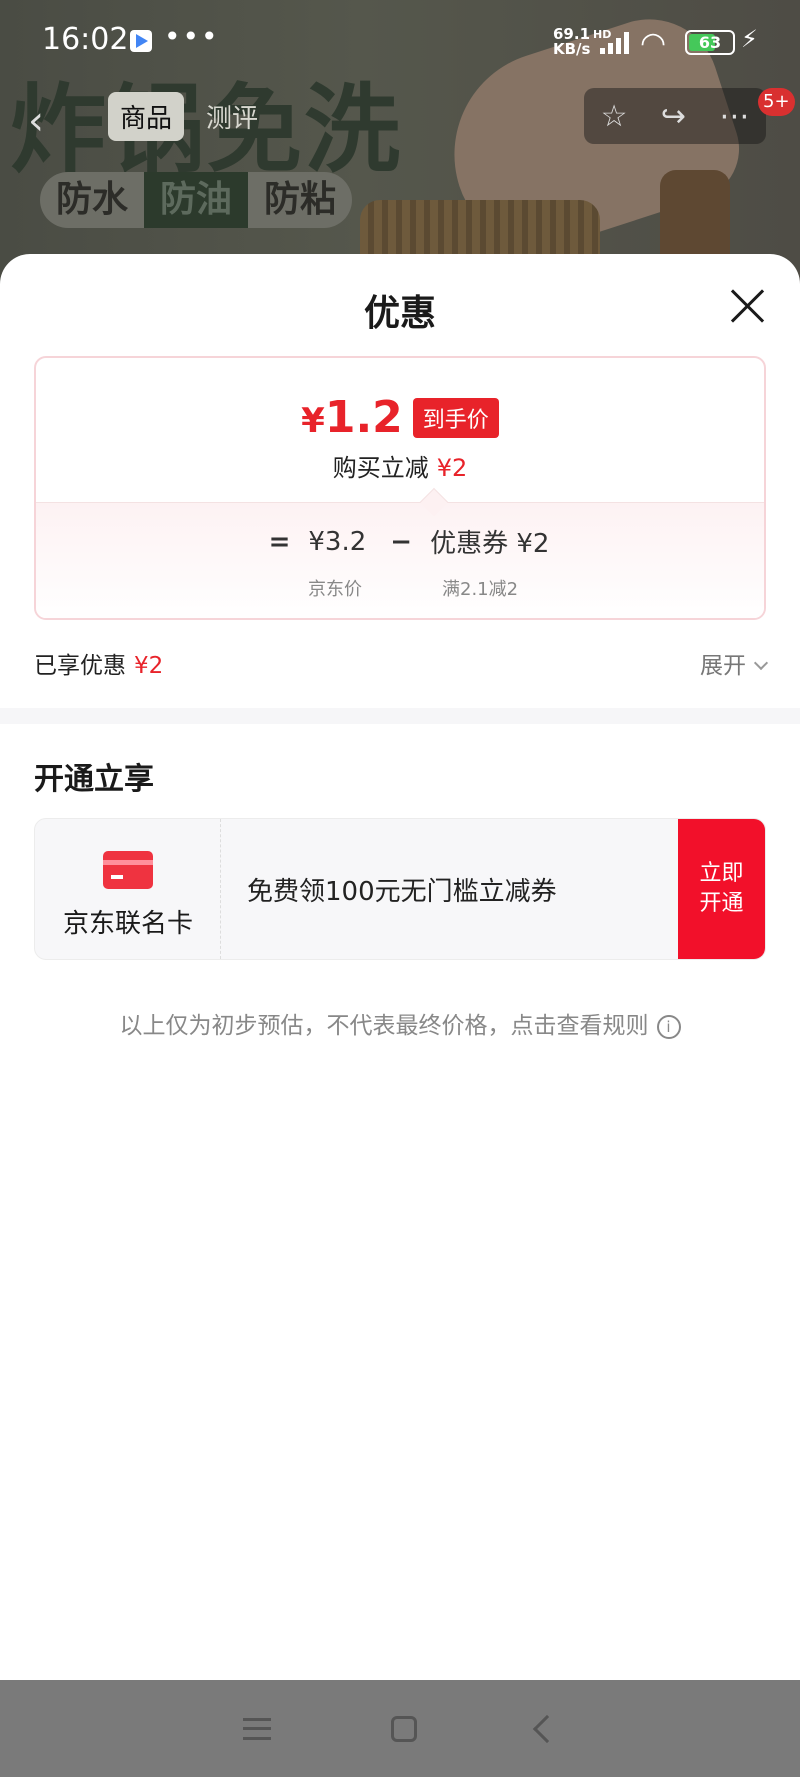  Describe the element at coordinates (480, 589) in the screenshot. I see `coupon-rule: 满2.1减2` at that location.